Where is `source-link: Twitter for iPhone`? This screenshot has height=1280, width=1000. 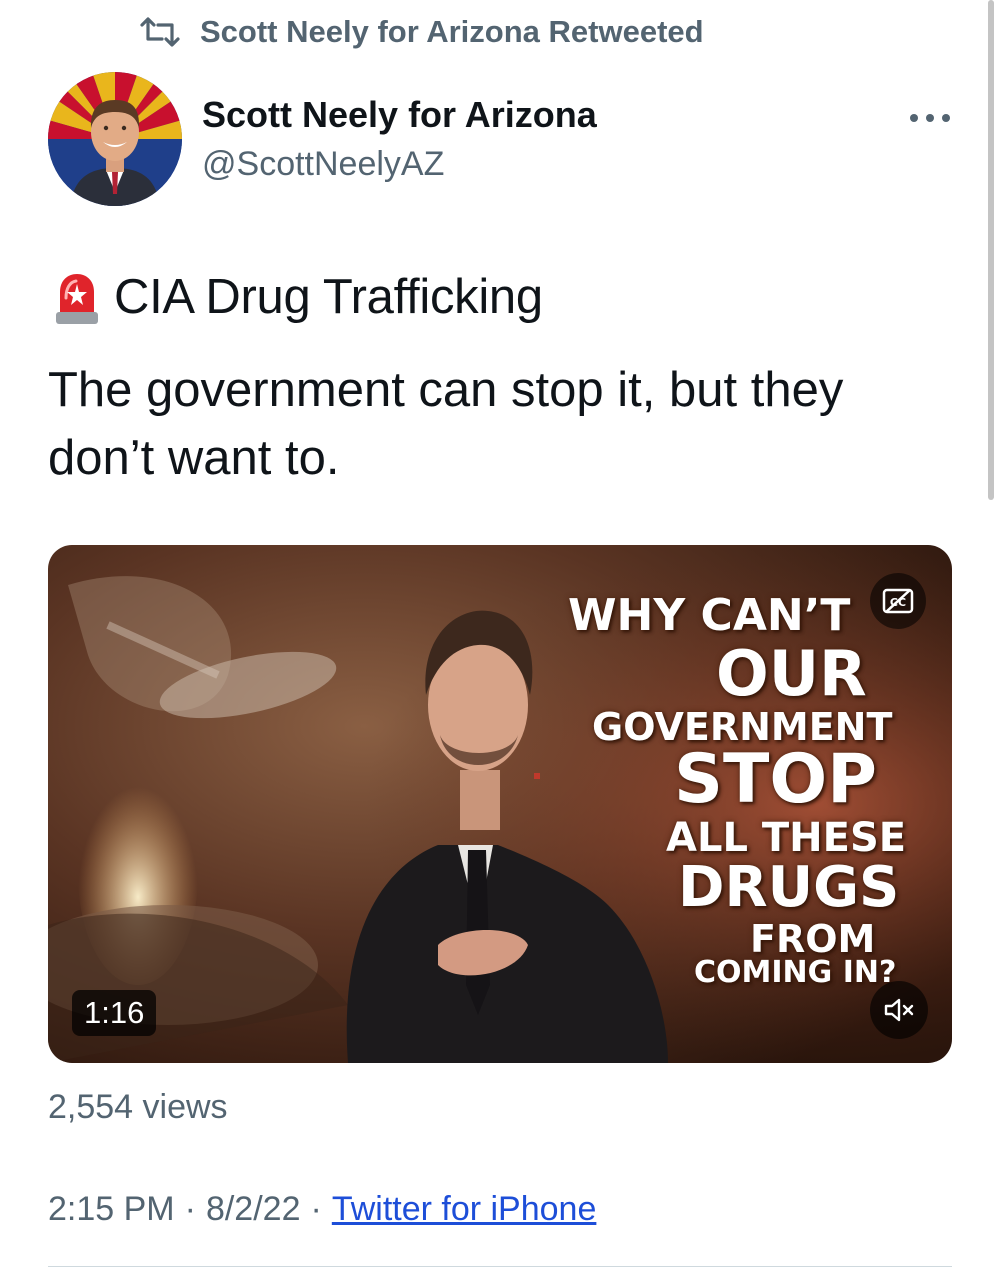 source-link: Twitter for iPhone is located at coordinates (464, 1209).